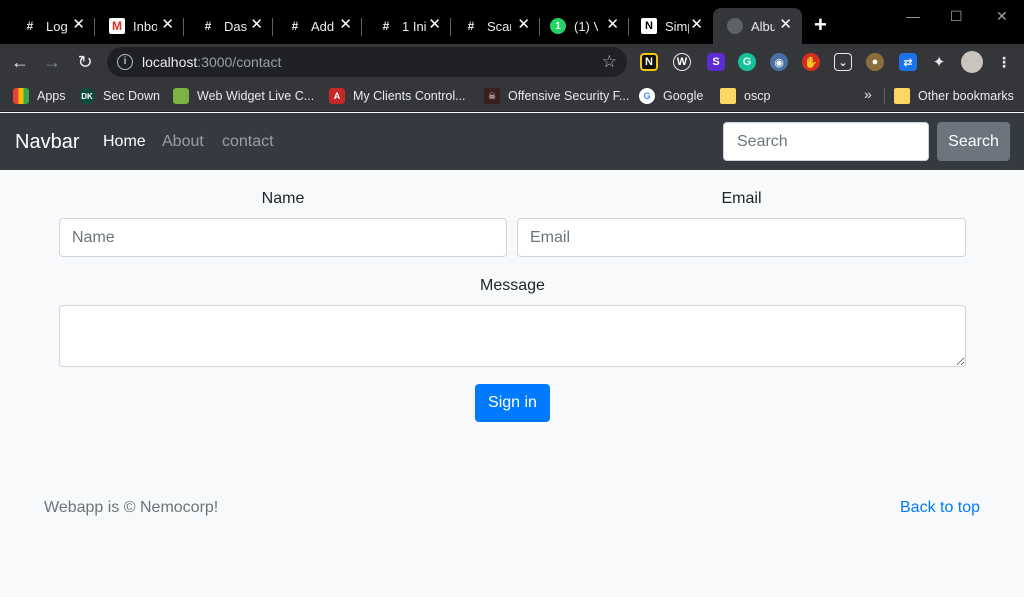 The image size is (1024, 597). What do you see at coordinates (913, 16) in the screenshot?
I see `minimize-button: —` at bounding box center [913, 16].